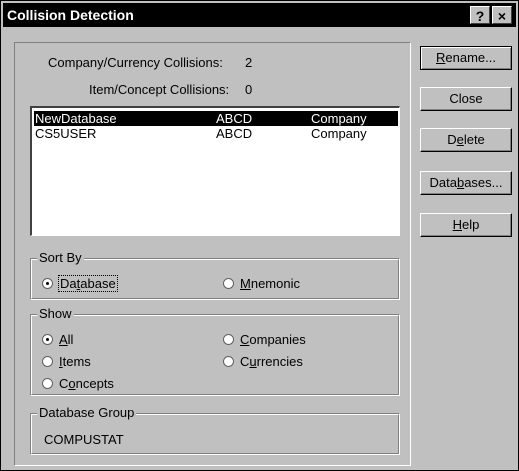 Image resolution: width=519 pixels, height=471 pixels. Describe the element at coordinates (55, 313) in the screenshot. I see `show-legend: Show` at that location.